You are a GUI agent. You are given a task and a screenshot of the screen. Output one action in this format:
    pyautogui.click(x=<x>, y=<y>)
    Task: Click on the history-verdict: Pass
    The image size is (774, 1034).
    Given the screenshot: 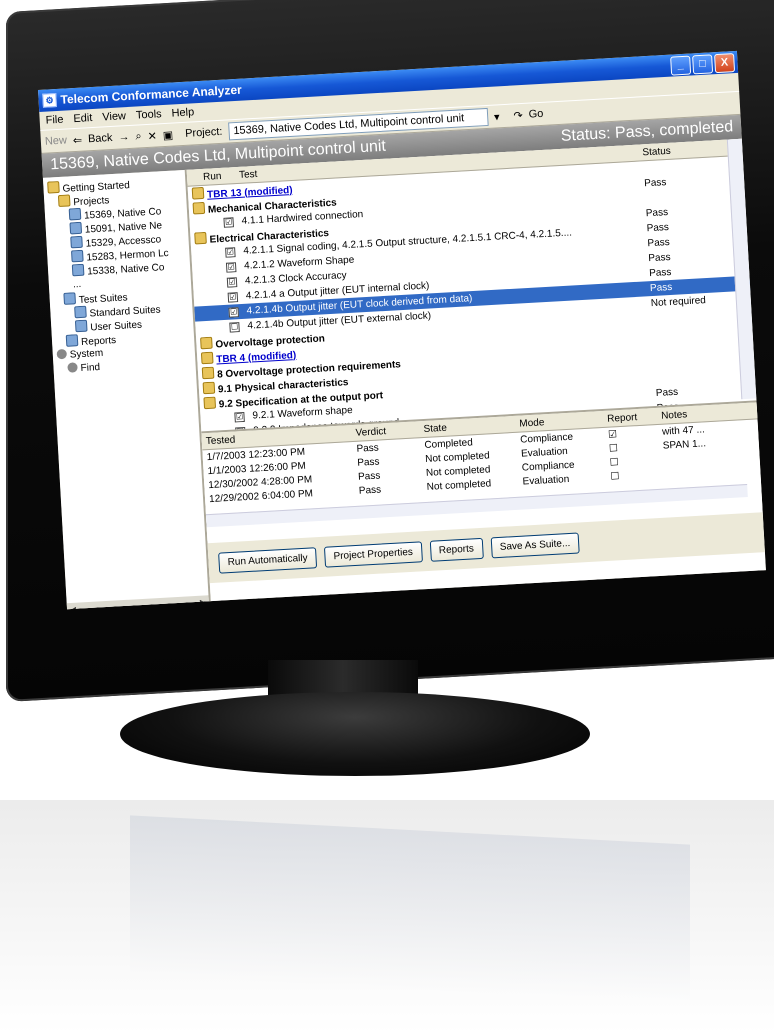 What is the action you would take?
    pyautogui.click(x=370, y=490)
    